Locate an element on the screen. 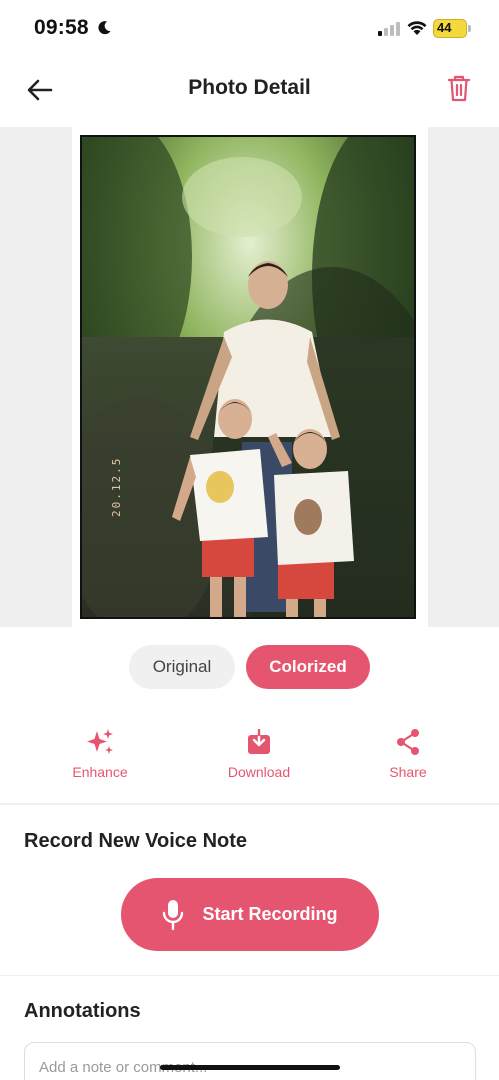  delete-button is located at coordinates (459, 88).